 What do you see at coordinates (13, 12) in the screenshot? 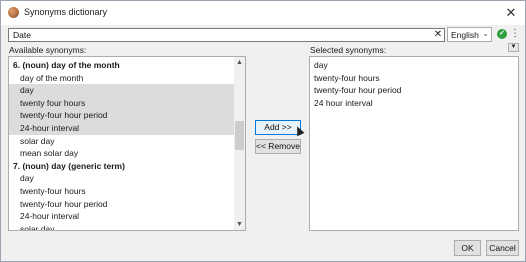
I see `app-icon` at bounding box center [13, 12].